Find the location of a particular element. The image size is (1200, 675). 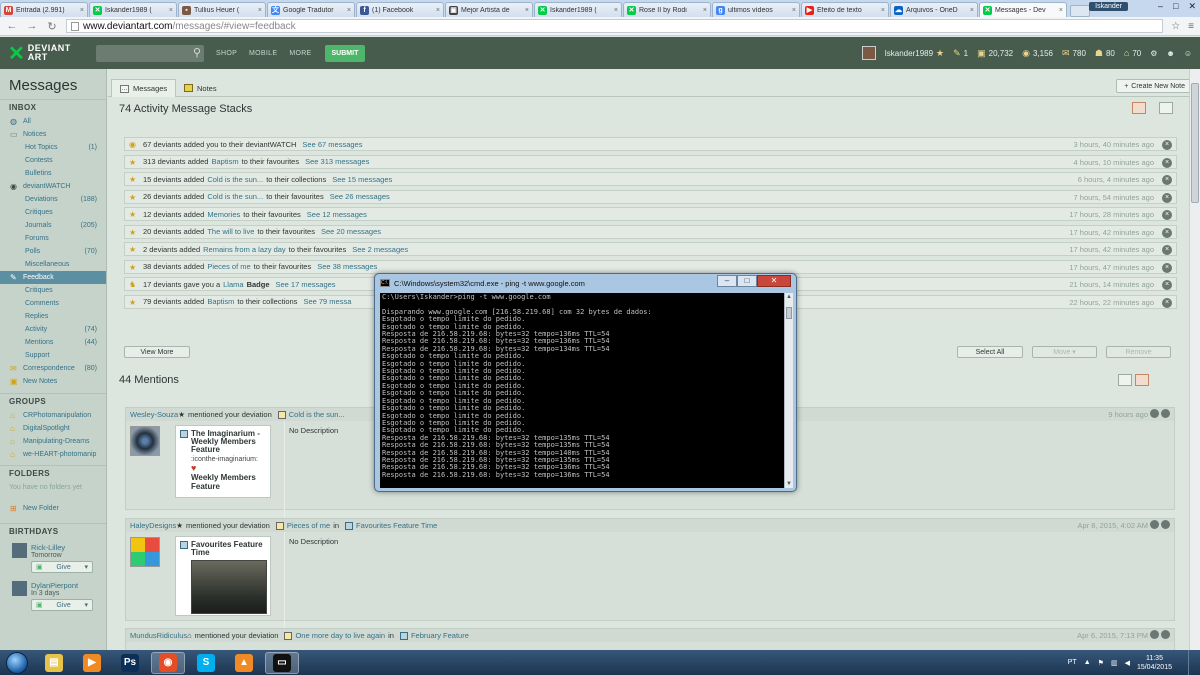

menu-icon: ≡ is located at coordinates (1191, 26).